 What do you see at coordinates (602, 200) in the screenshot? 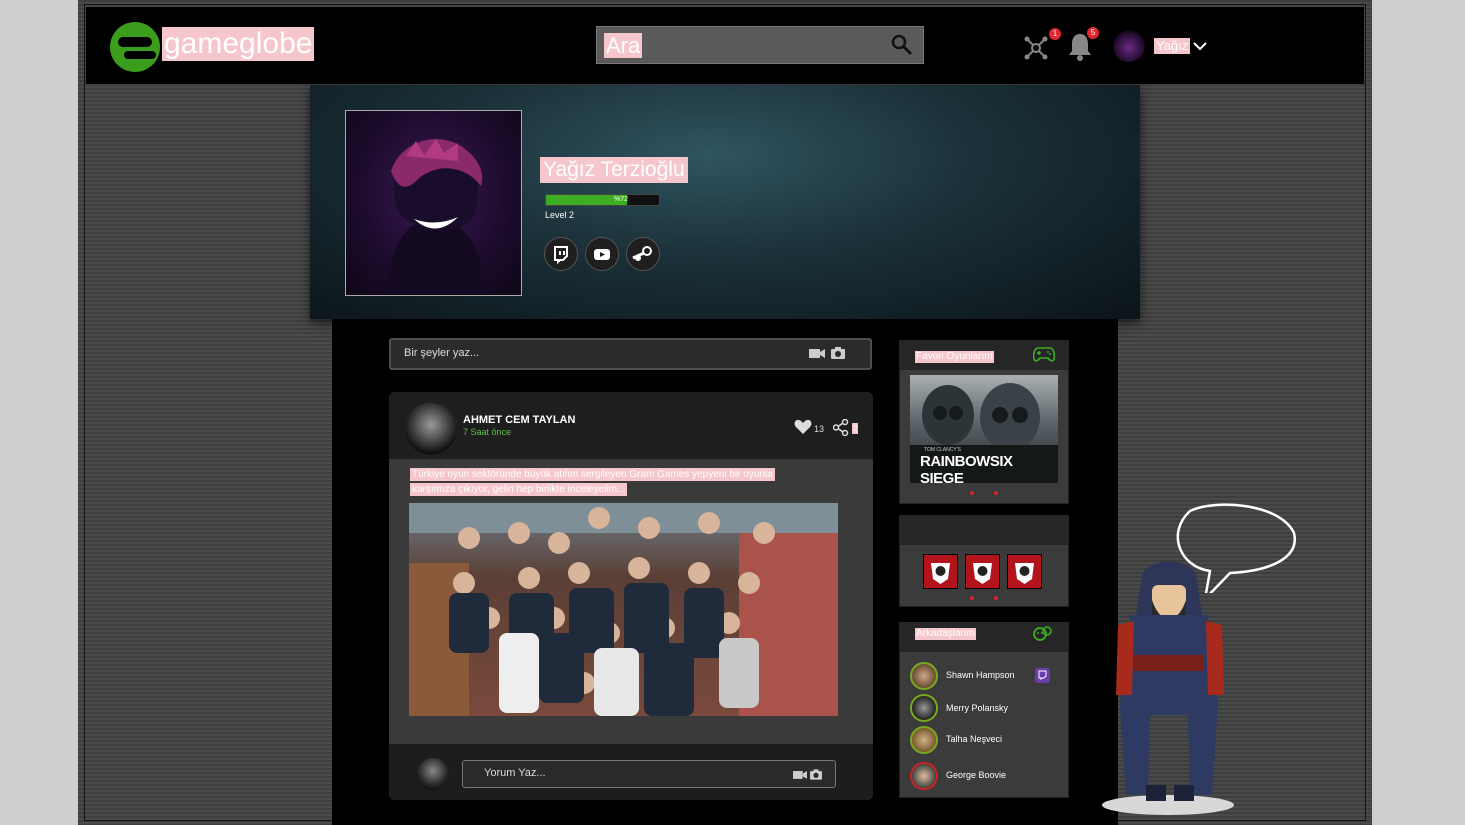
I see `xp-progress-bar: %72` at bounding box center [602, 200].